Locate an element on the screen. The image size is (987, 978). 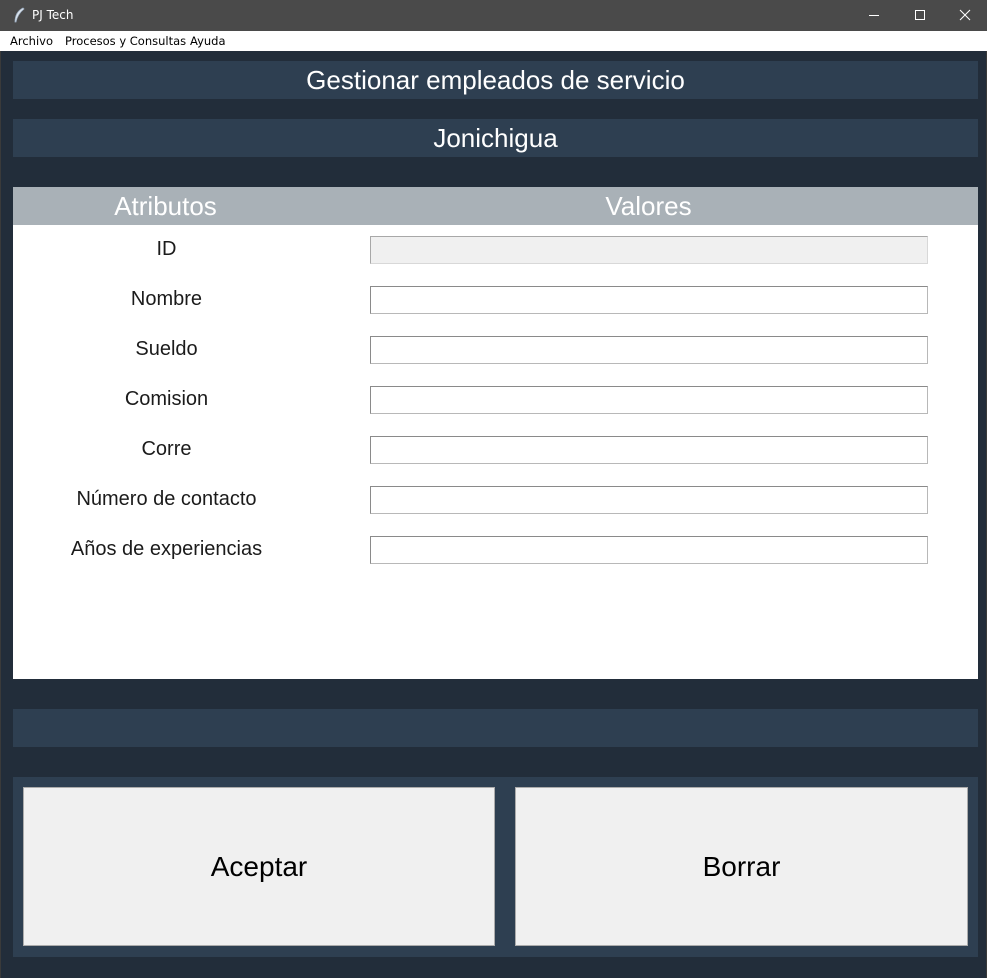
maximize-icon is located at coordinates (920, 15).